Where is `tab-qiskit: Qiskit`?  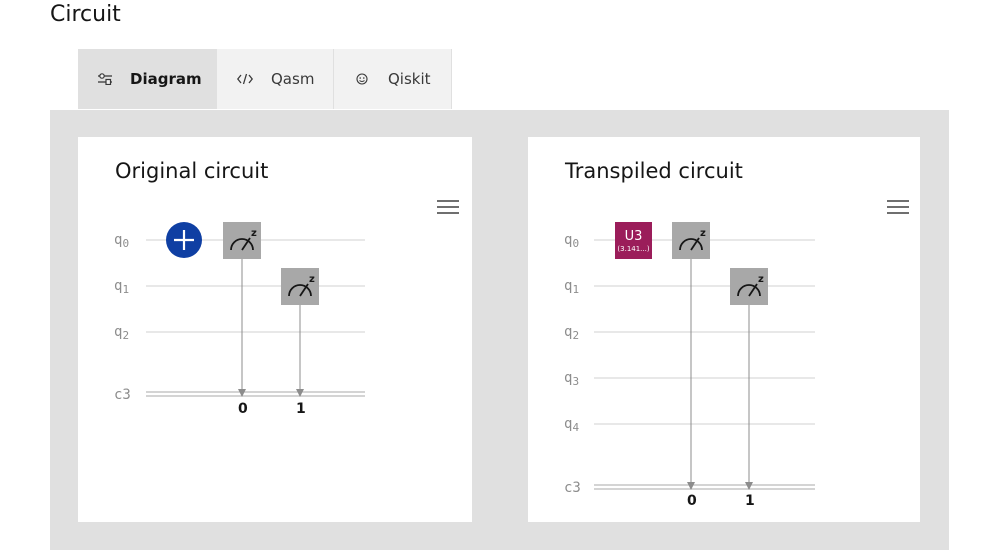
tab-qiskit: Qiskit is located at coordinates (393, 79).